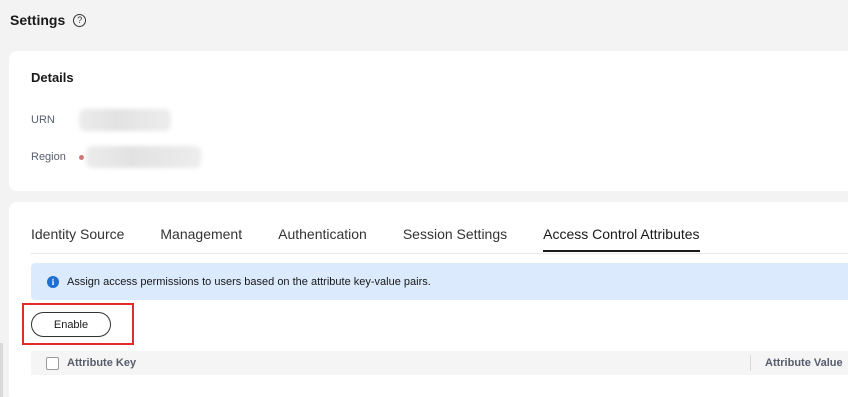 The width and height of the screenshot is (848, 397). What do you see at coordinates (1, 370) in the screenshot?
I see `left-edge-divider` at bounding box center [1, 370].